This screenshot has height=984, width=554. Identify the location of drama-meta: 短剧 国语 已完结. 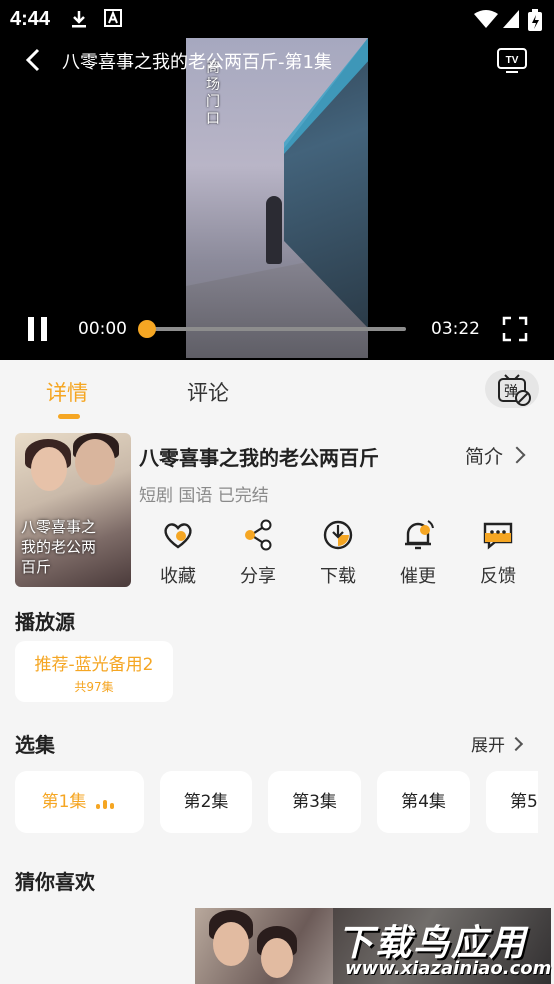
(204, 496).